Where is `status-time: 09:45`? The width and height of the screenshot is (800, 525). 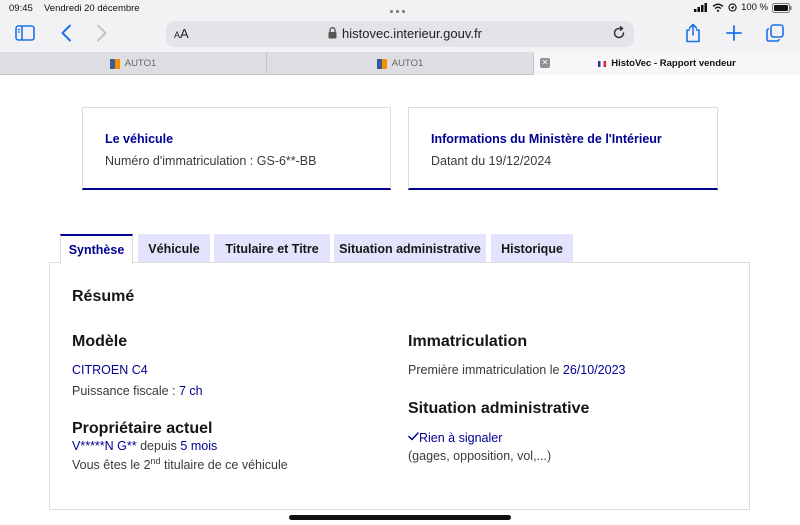 status-time: 09:45 is located at coordinates (21, 8).